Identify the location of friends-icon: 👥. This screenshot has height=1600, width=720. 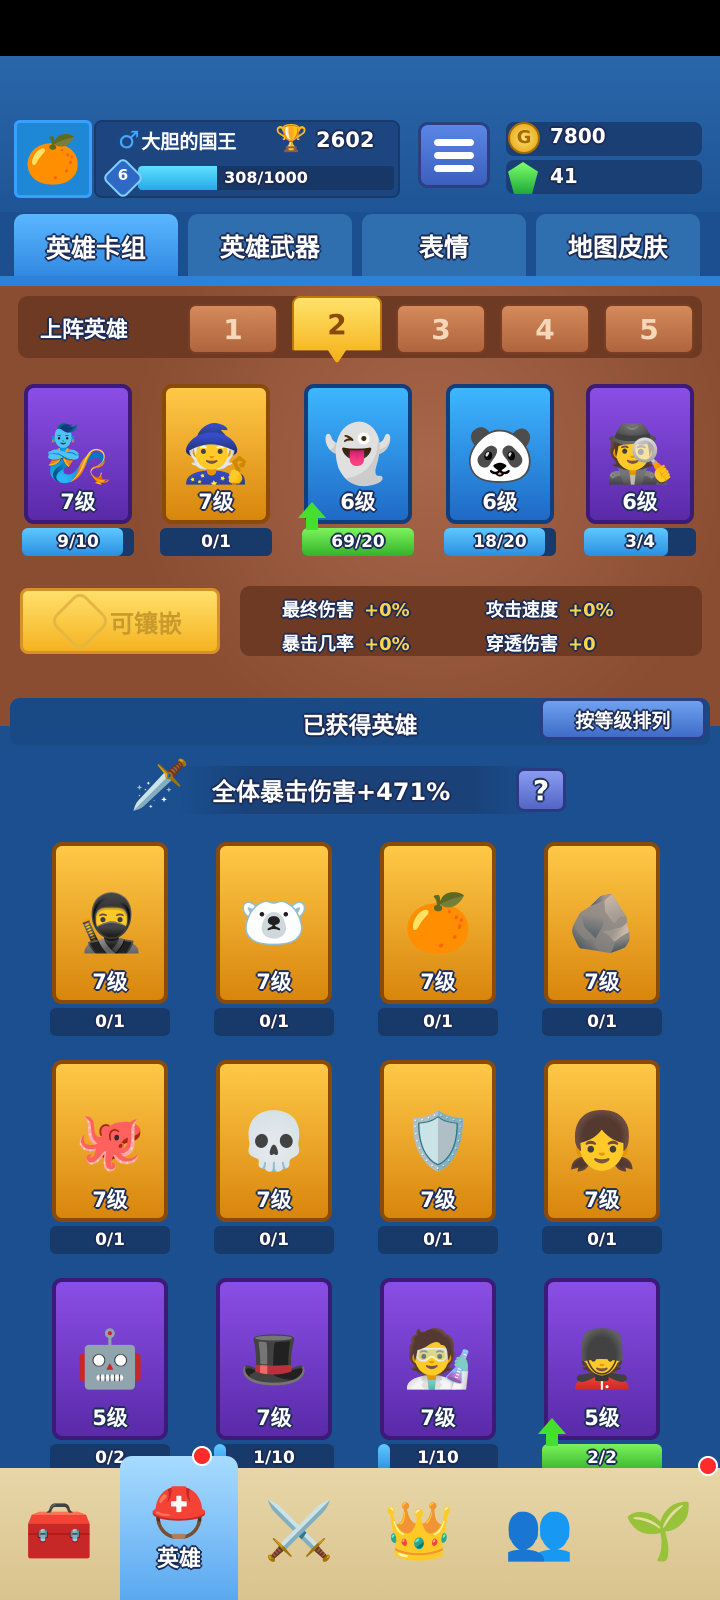
(539, 1531).